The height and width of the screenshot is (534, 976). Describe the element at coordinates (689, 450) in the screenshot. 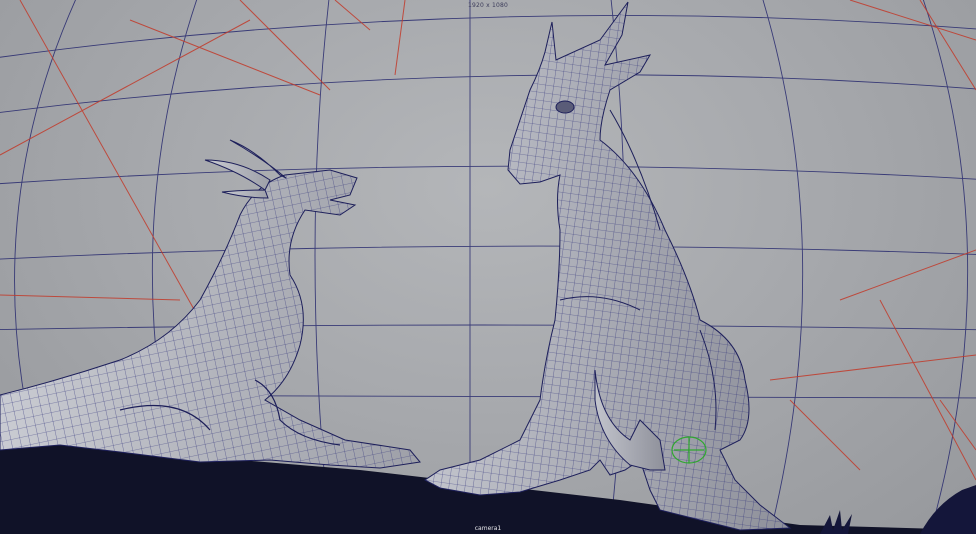

I see `green-locator` at that location.